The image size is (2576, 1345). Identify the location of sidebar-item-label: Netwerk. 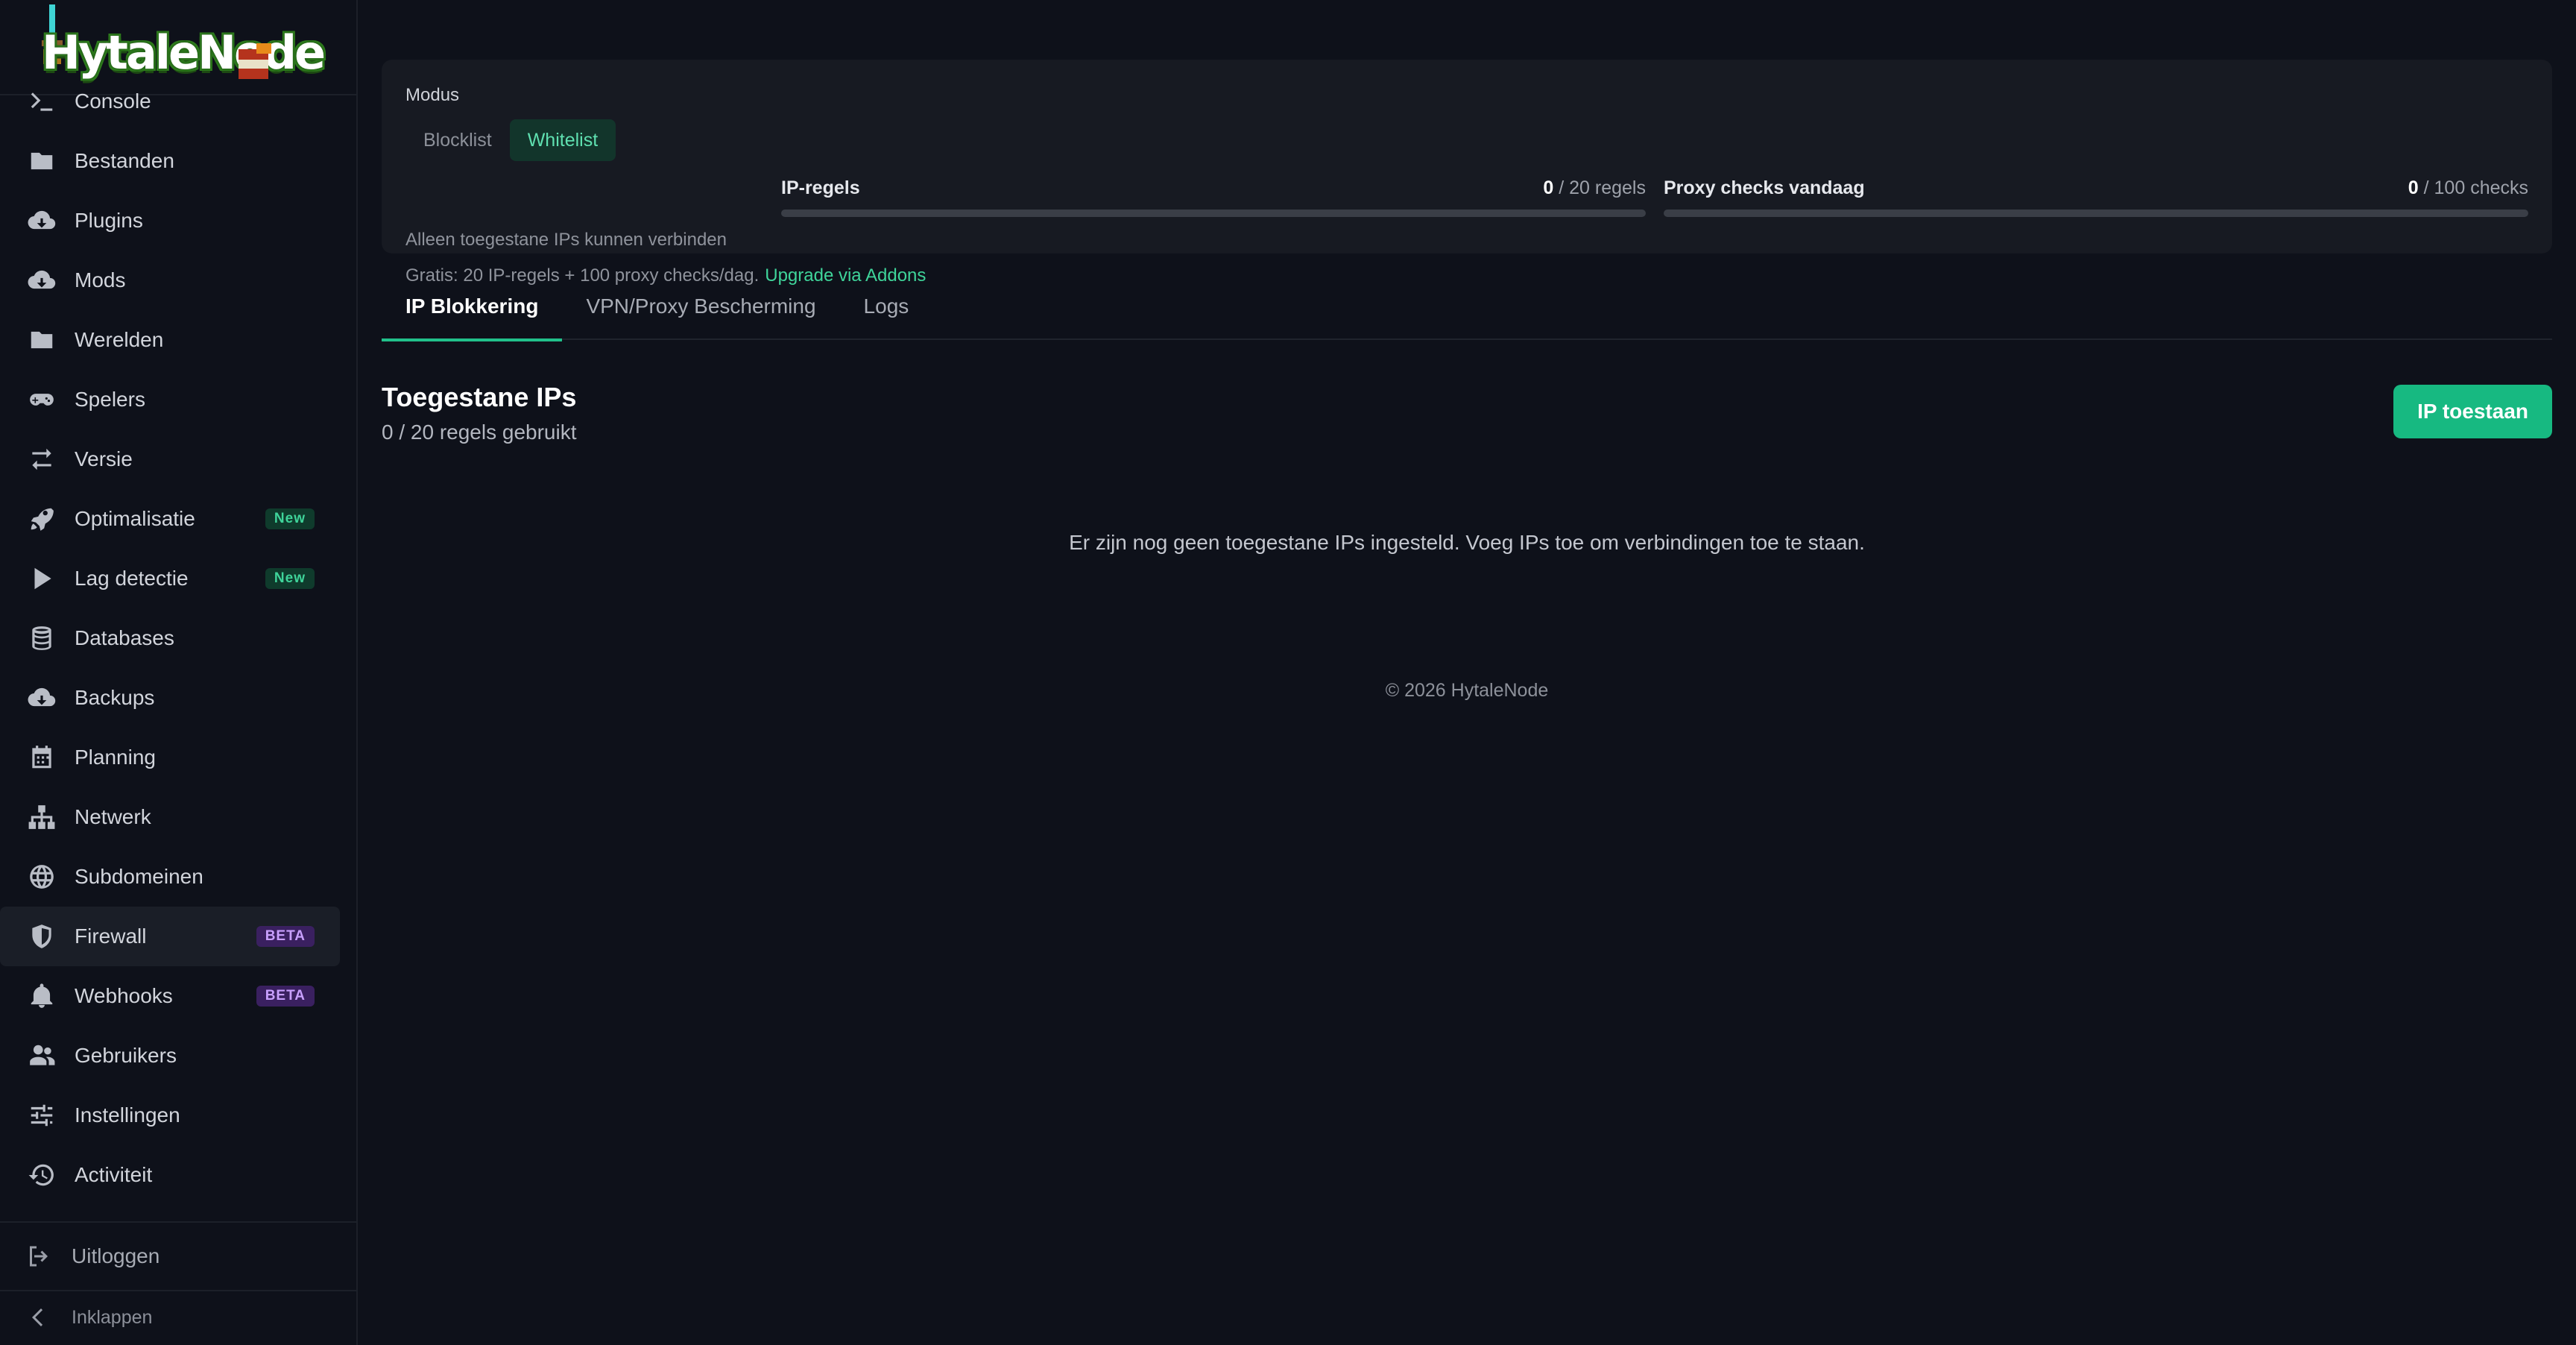
(113, 816).